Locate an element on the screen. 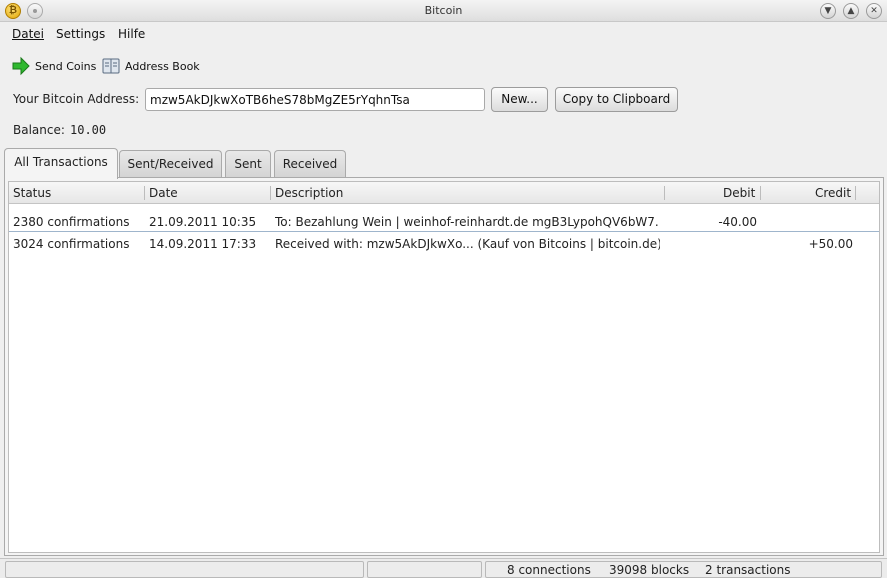 This screenshot has width=887, height=578. close-button: ✕ is located at coordinates (874, 11).